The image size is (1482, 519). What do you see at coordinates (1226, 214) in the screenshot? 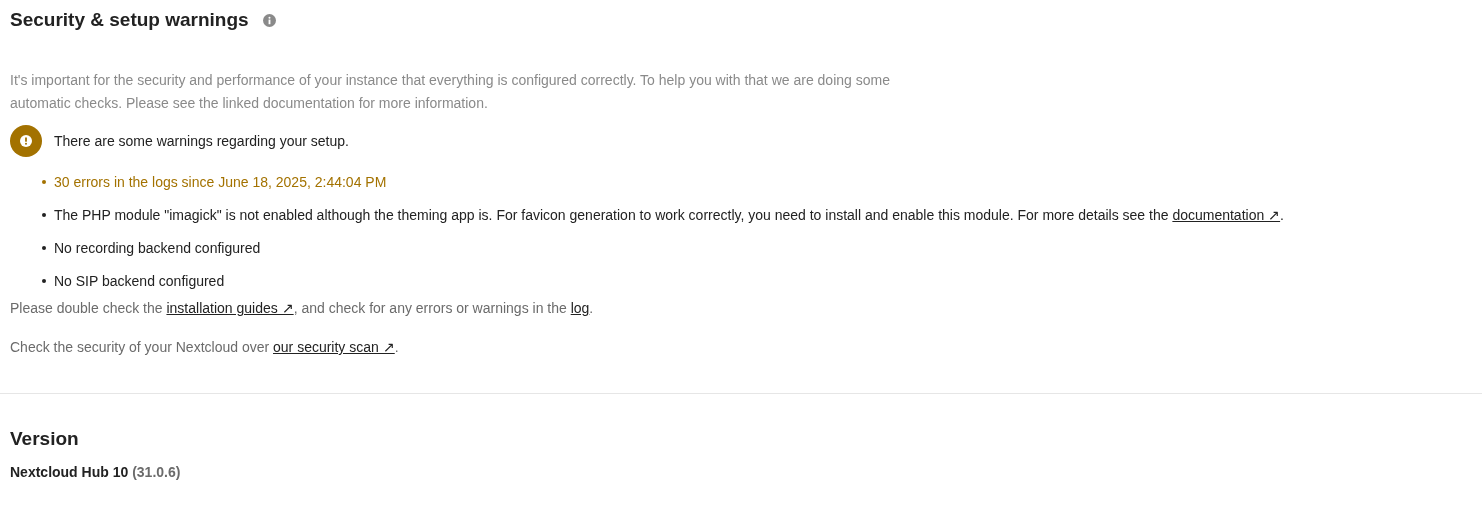
I see `link: documentation ↗` at bounding box center [1226, 214].